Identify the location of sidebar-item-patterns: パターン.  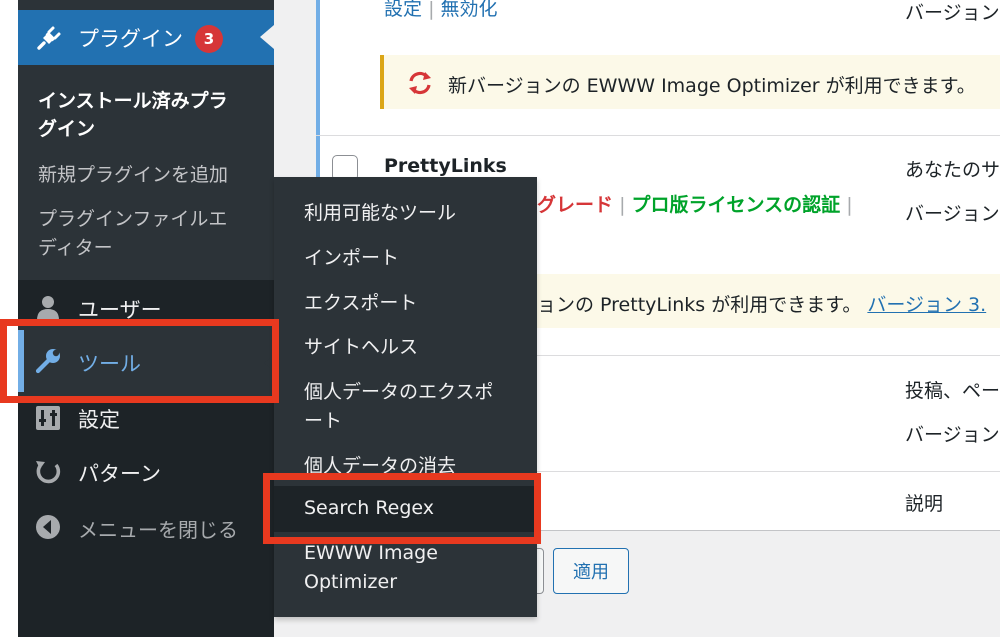
(119, 473).